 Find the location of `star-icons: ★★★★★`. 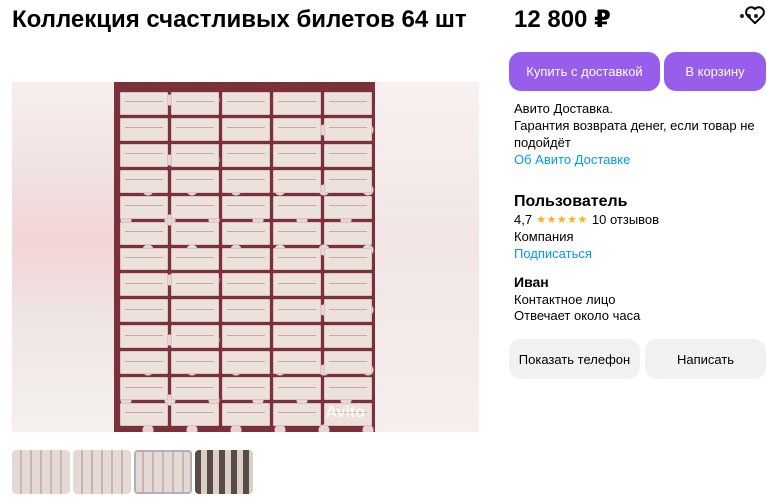

star-icons: ★★★★★ is located at coordinates (562, 219).